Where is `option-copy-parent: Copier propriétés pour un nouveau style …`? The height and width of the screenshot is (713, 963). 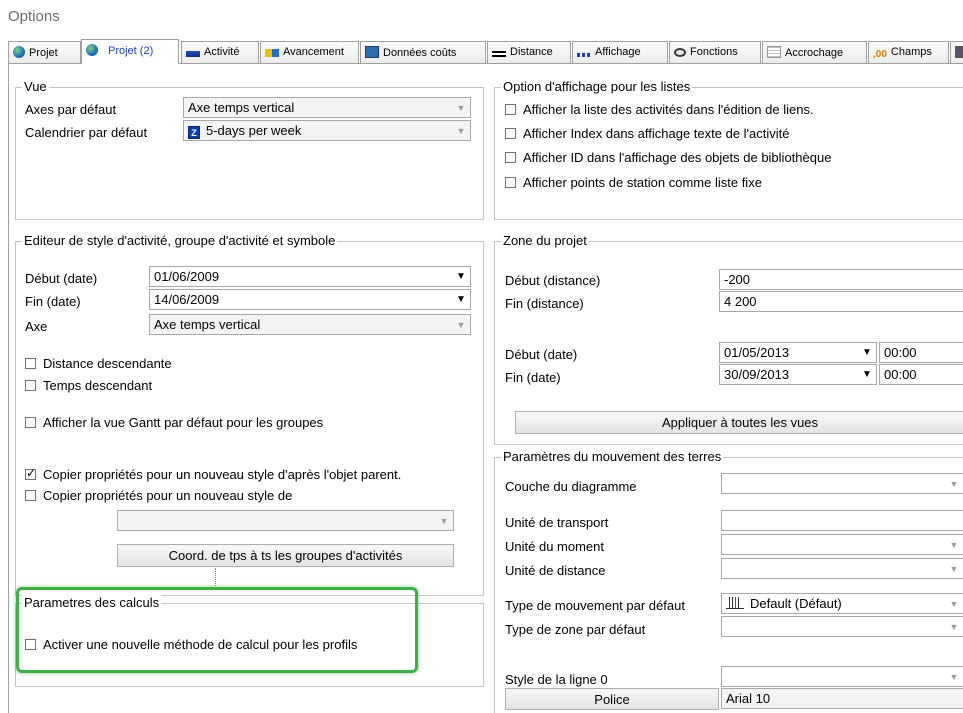 option-copy-parent: Copier propriétés pour un nouveau style … is located at coordinates (213, 474).